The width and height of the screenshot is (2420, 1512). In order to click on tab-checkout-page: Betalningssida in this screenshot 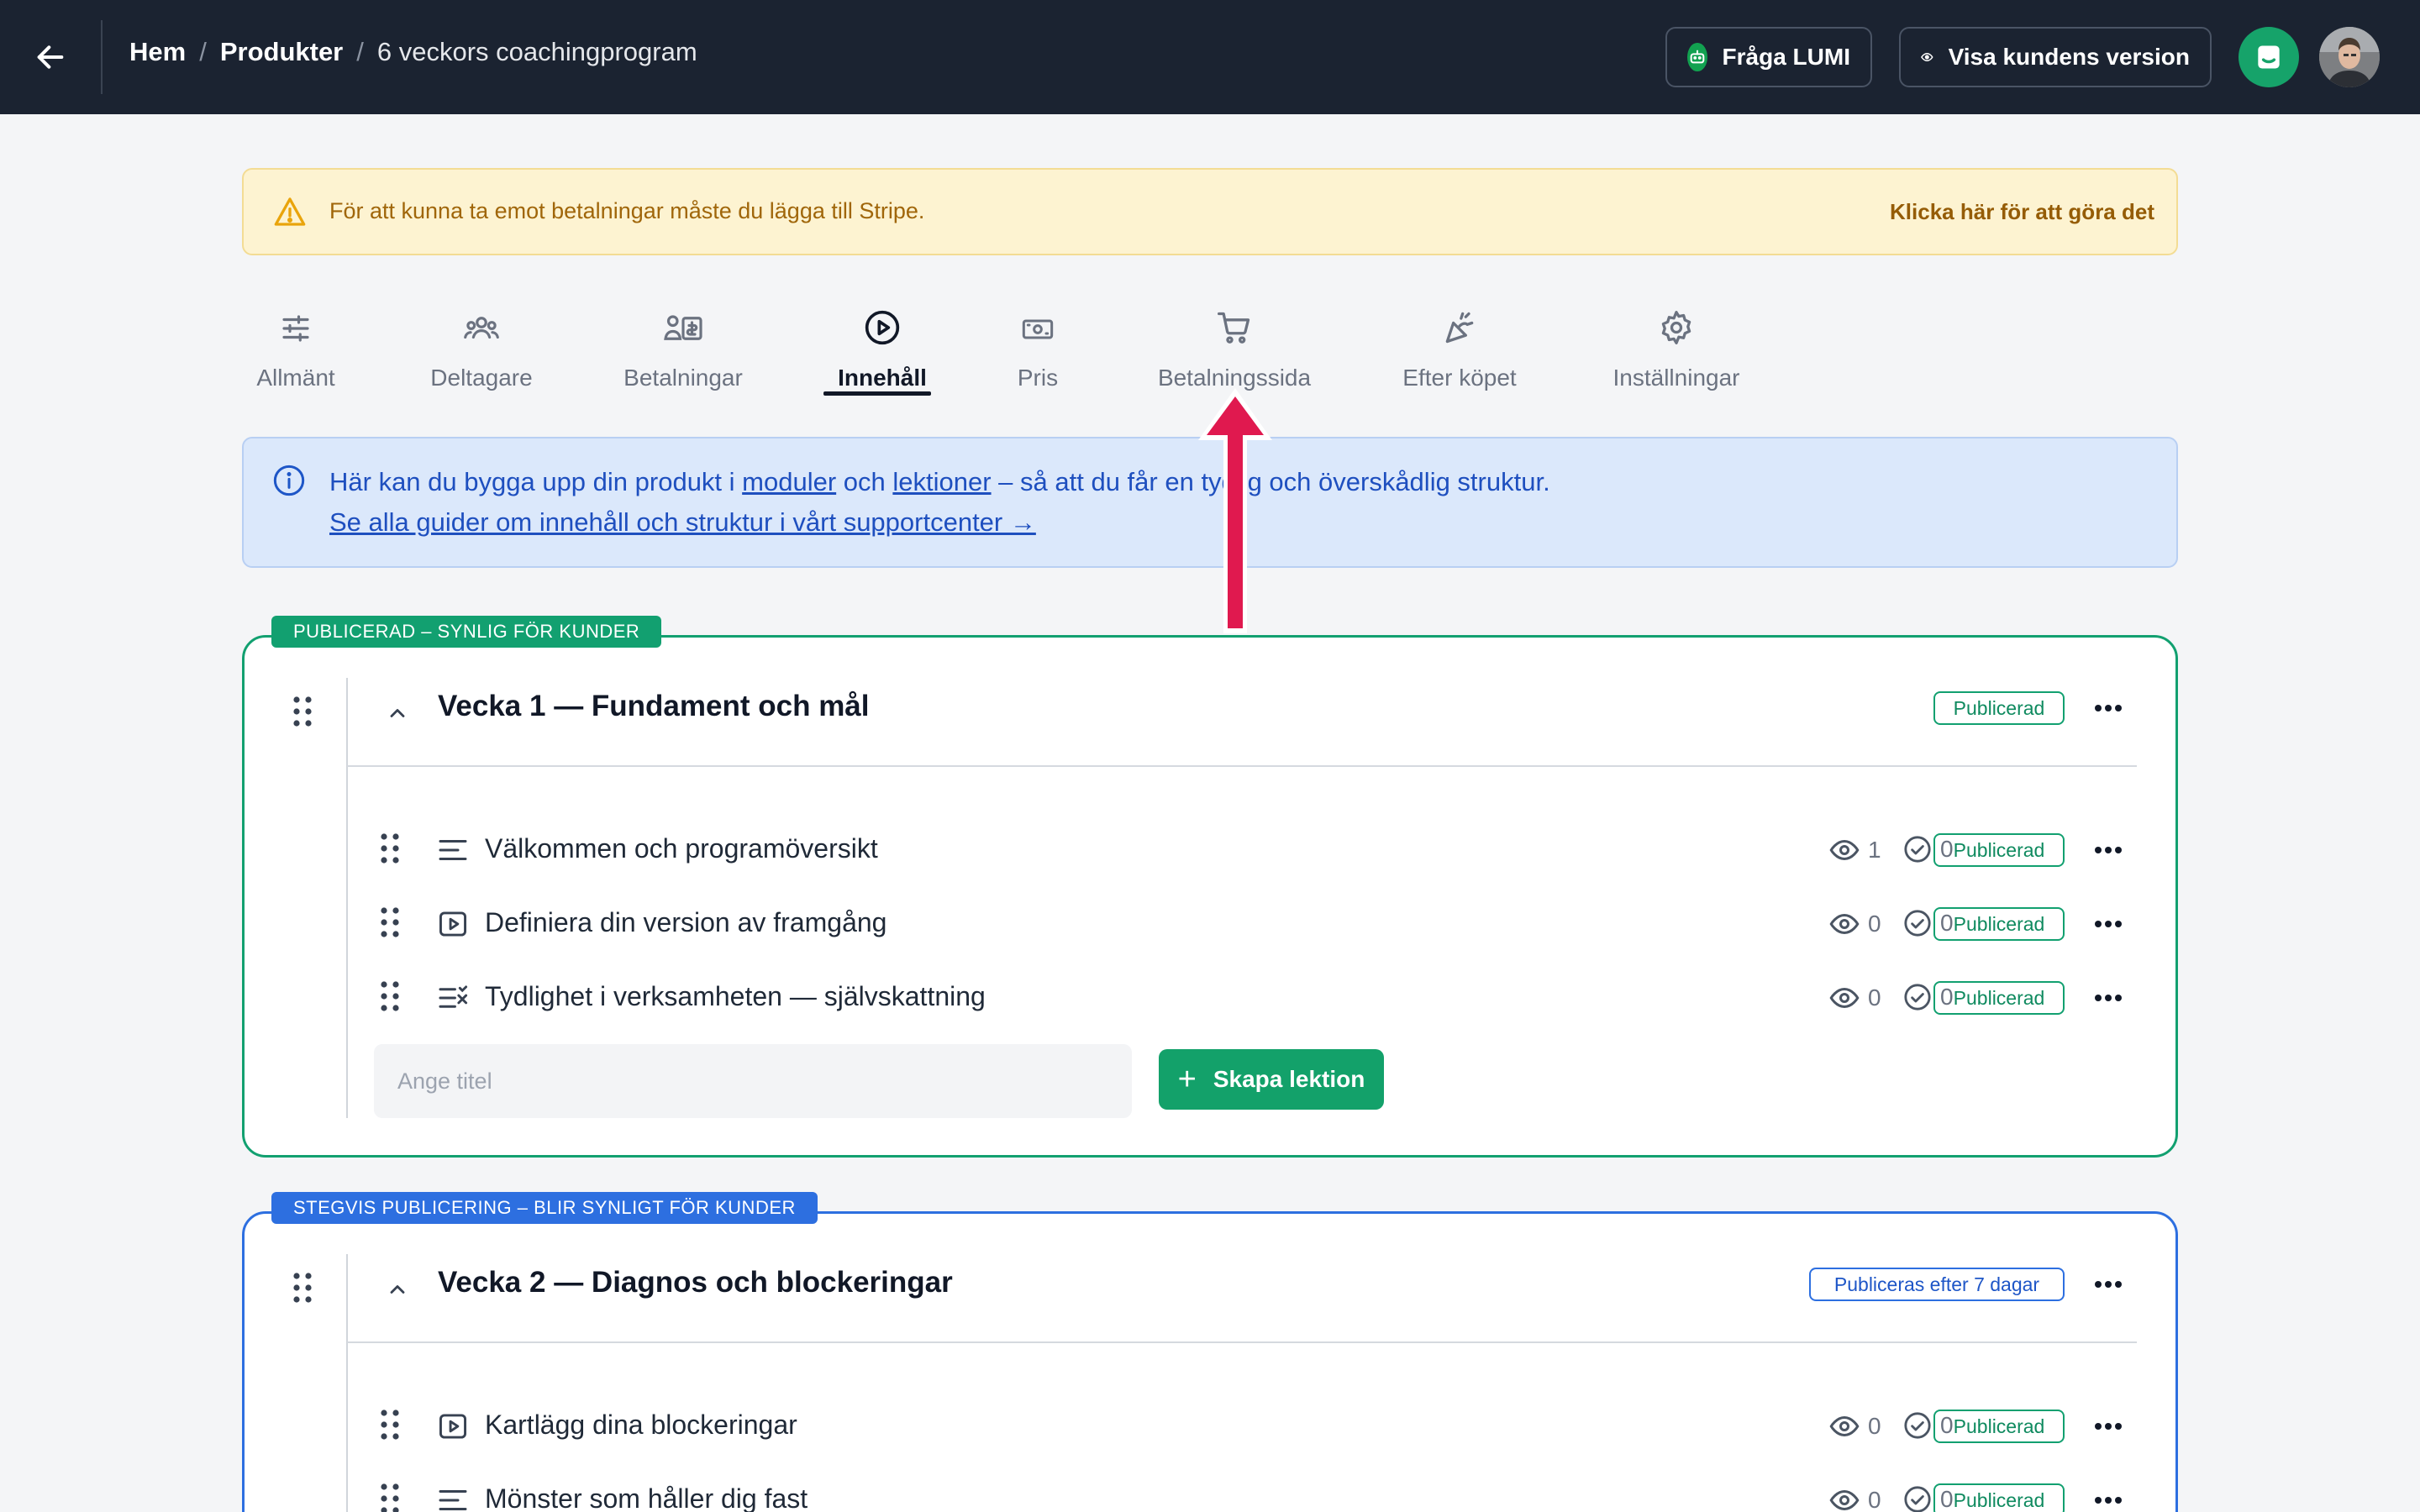, I will do `click(1234, 345)`.